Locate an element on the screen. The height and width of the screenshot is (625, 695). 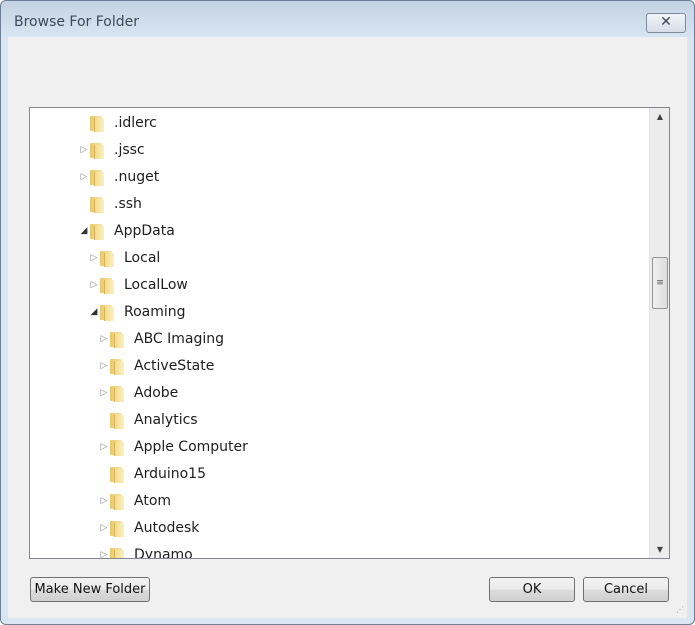
close-button: ✕ is located at coordinates (666, 23).